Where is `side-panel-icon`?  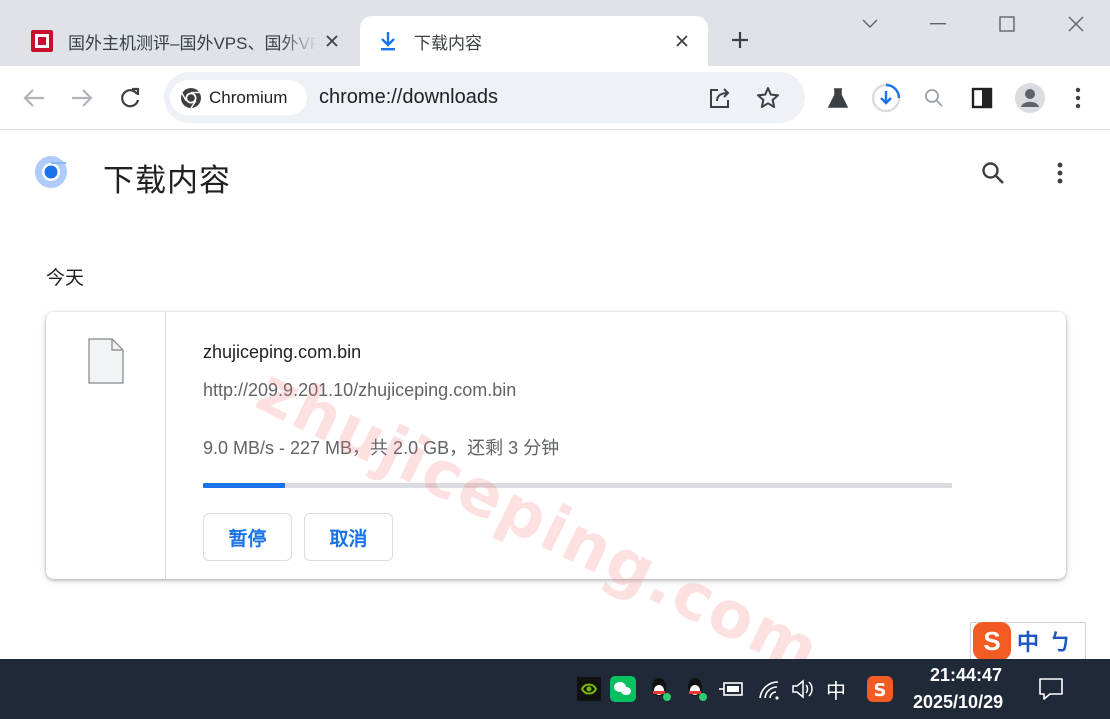
side-panel-icon is located at coordinates (982, 98).